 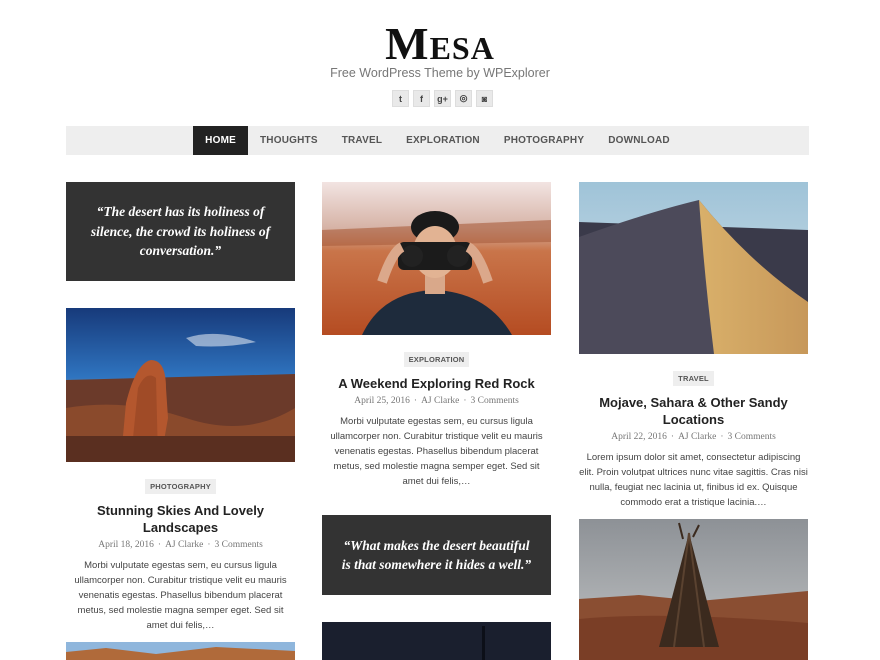 What do you see at coordinates (484, 98) in the screenshot?
I see `instagram-icon: ◙` at bounding box center [484, 98].